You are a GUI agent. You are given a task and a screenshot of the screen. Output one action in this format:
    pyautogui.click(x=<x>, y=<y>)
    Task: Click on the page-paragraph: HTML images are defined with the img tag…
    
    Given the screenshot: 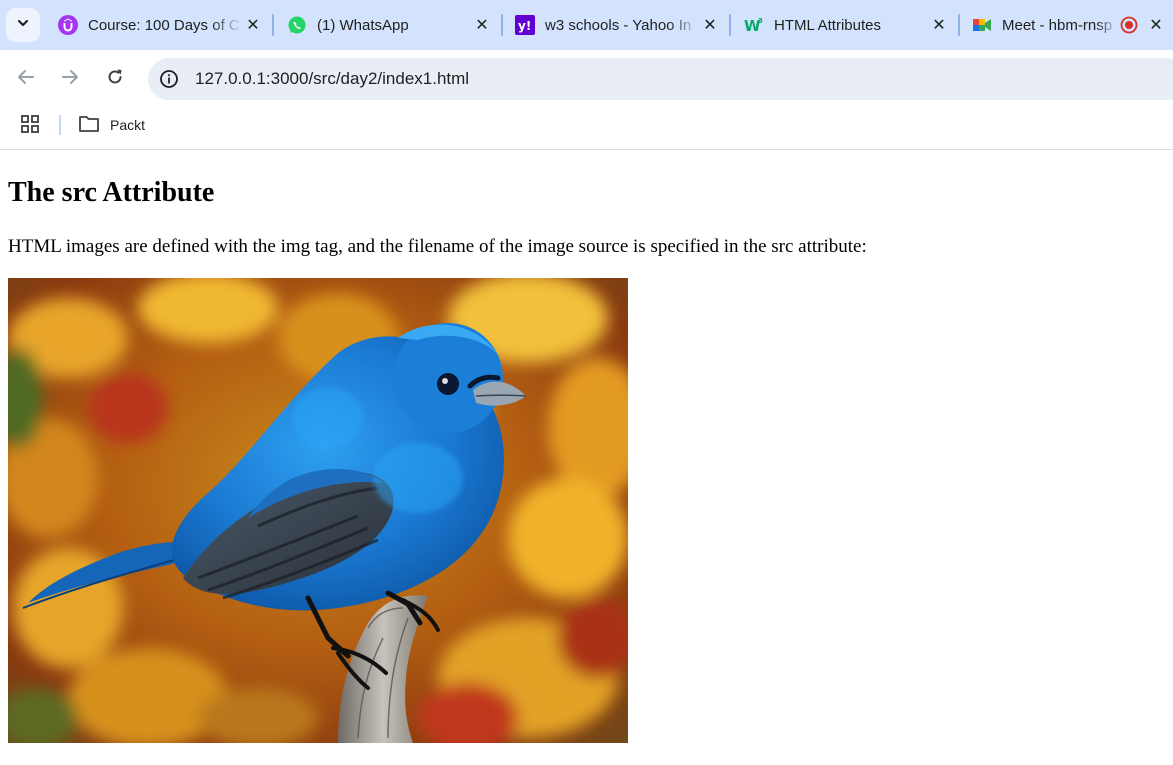 What is the action you would take?
    pyautogui.click(x=437, y=246)
    